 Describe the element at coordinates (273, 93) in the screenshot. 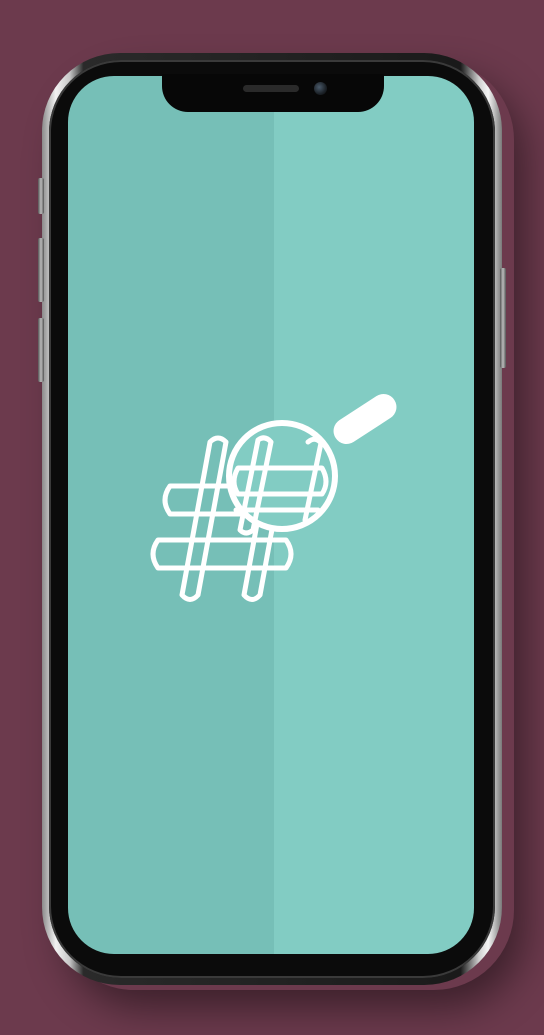

I see `notch` at that location.